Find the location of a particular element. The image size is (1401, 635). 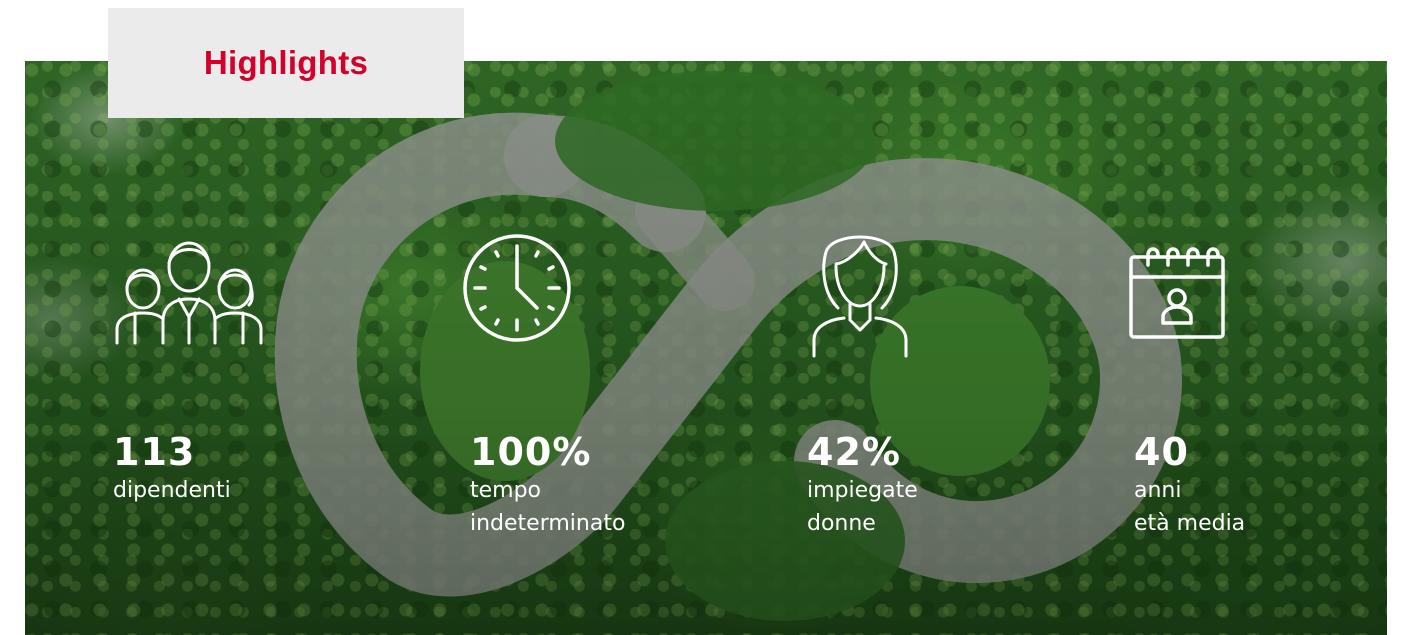

section-title-box: Highlights is located at coordinates (286, 63).